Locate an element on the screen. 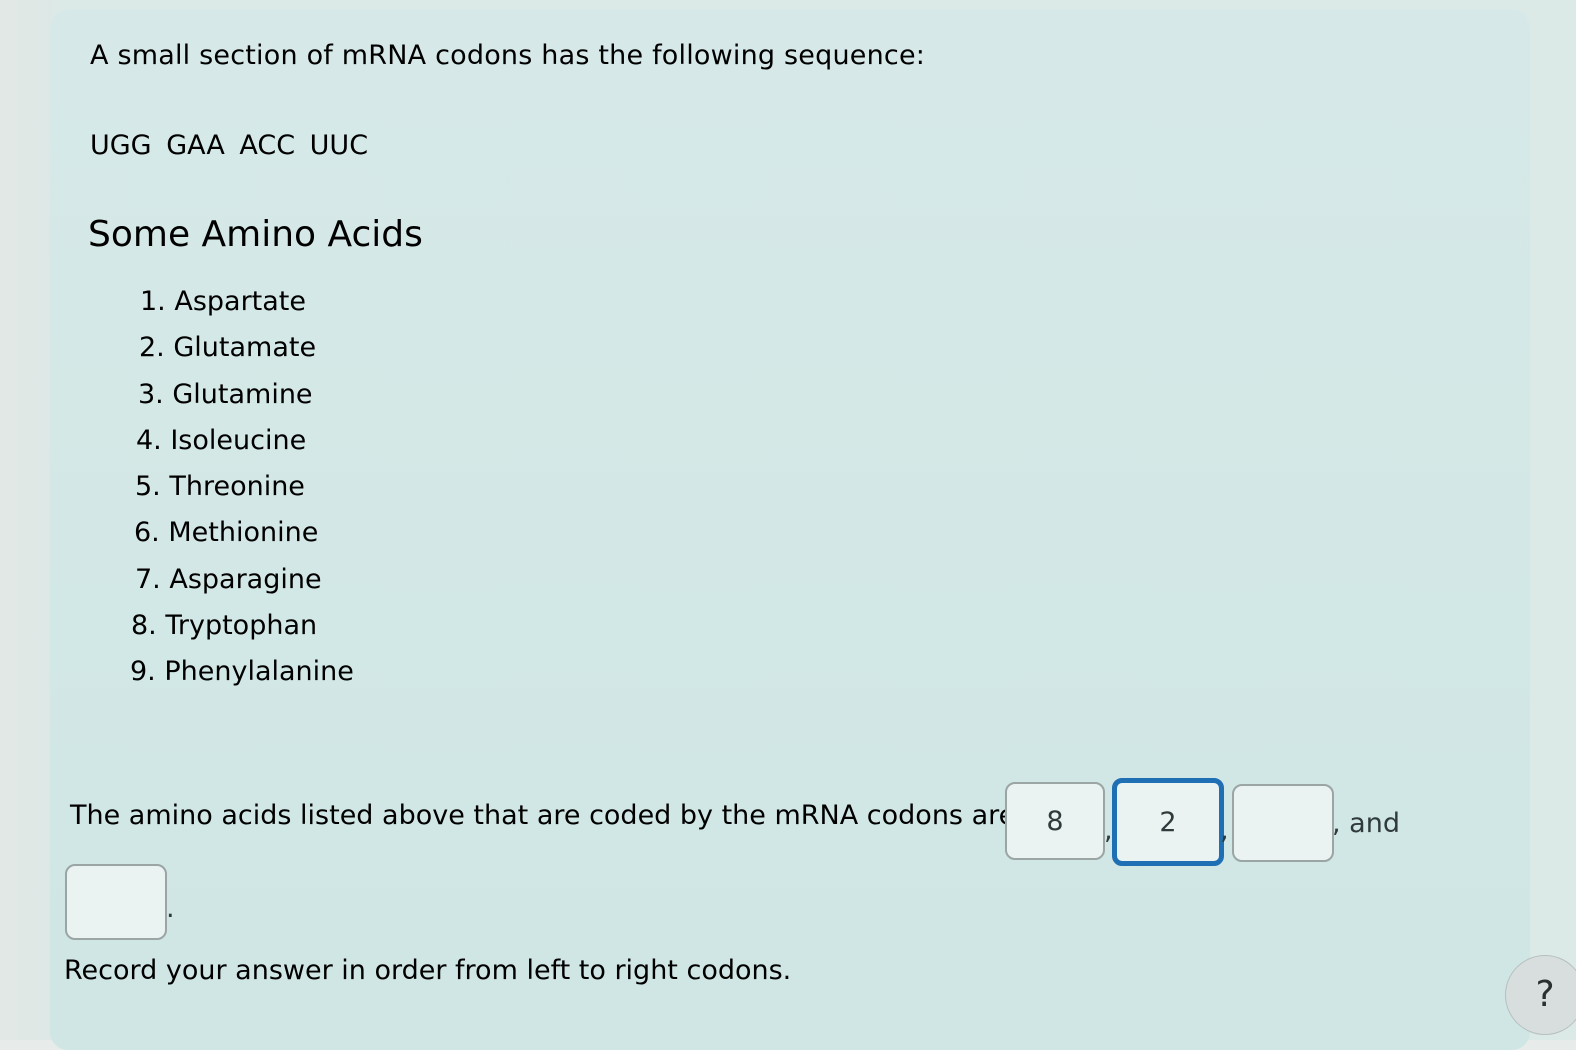 The image size is (1576, 1050). list-item: 7. Asparagine is located at coordinates (228, 579).